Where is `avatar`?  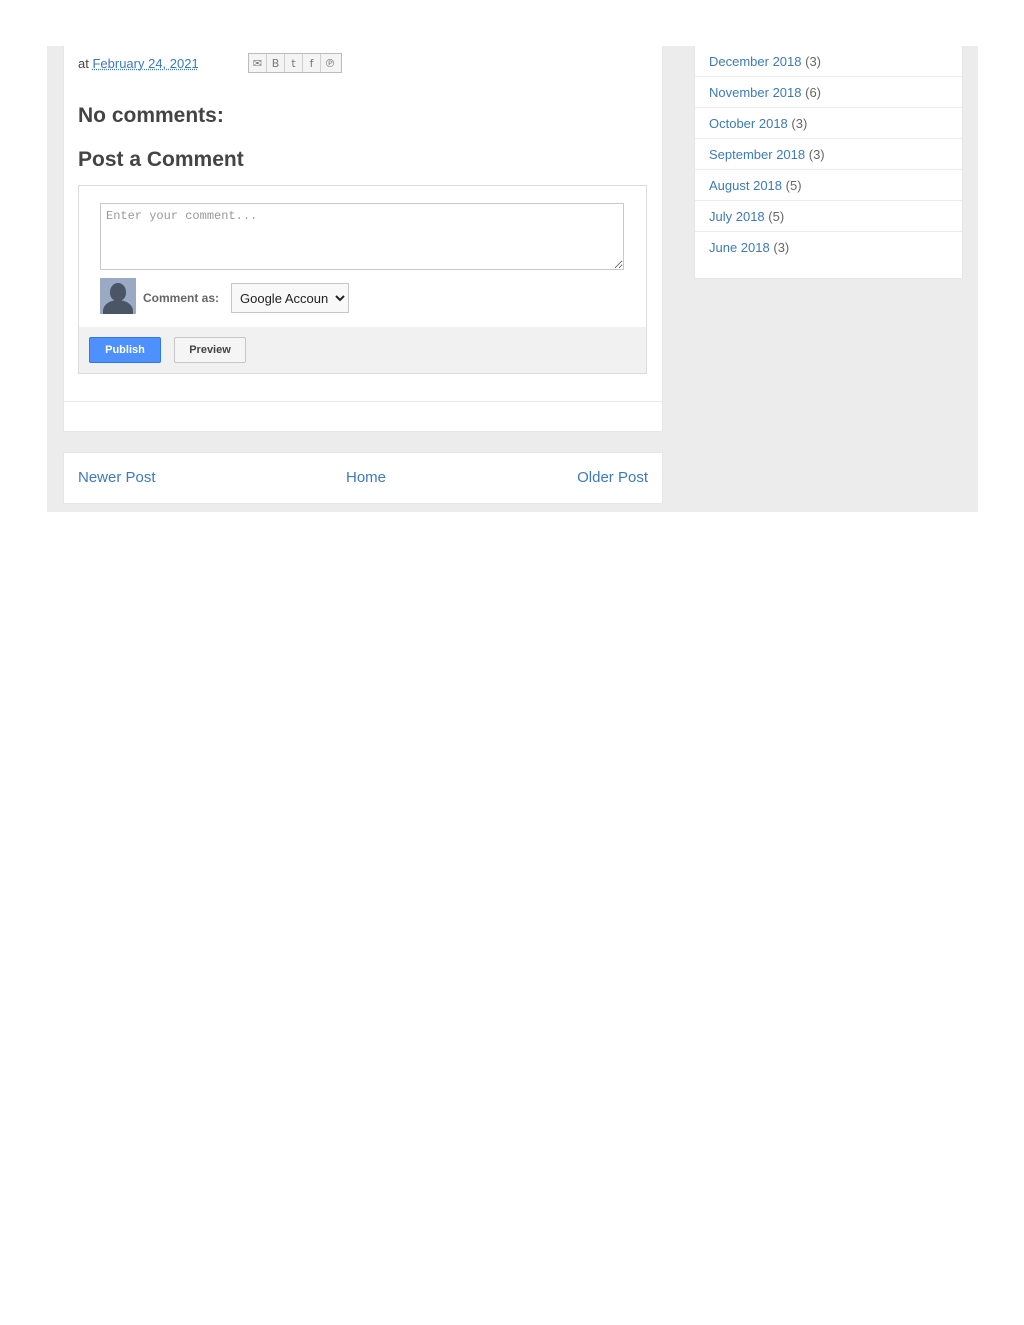 avatar is located at coordinates (118, 296).